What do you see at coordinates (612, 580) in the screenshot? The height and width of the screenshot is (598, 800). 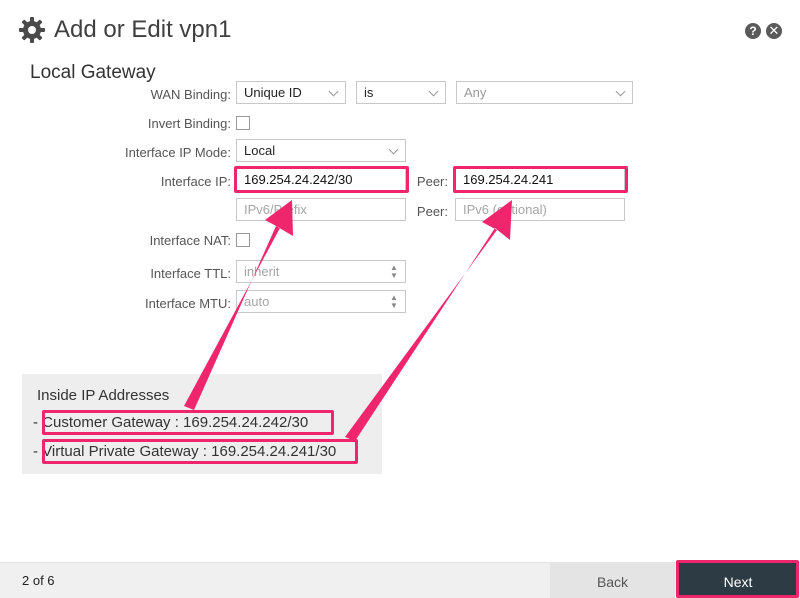 I see `back-button: Back` at bounding box center [612, 580].